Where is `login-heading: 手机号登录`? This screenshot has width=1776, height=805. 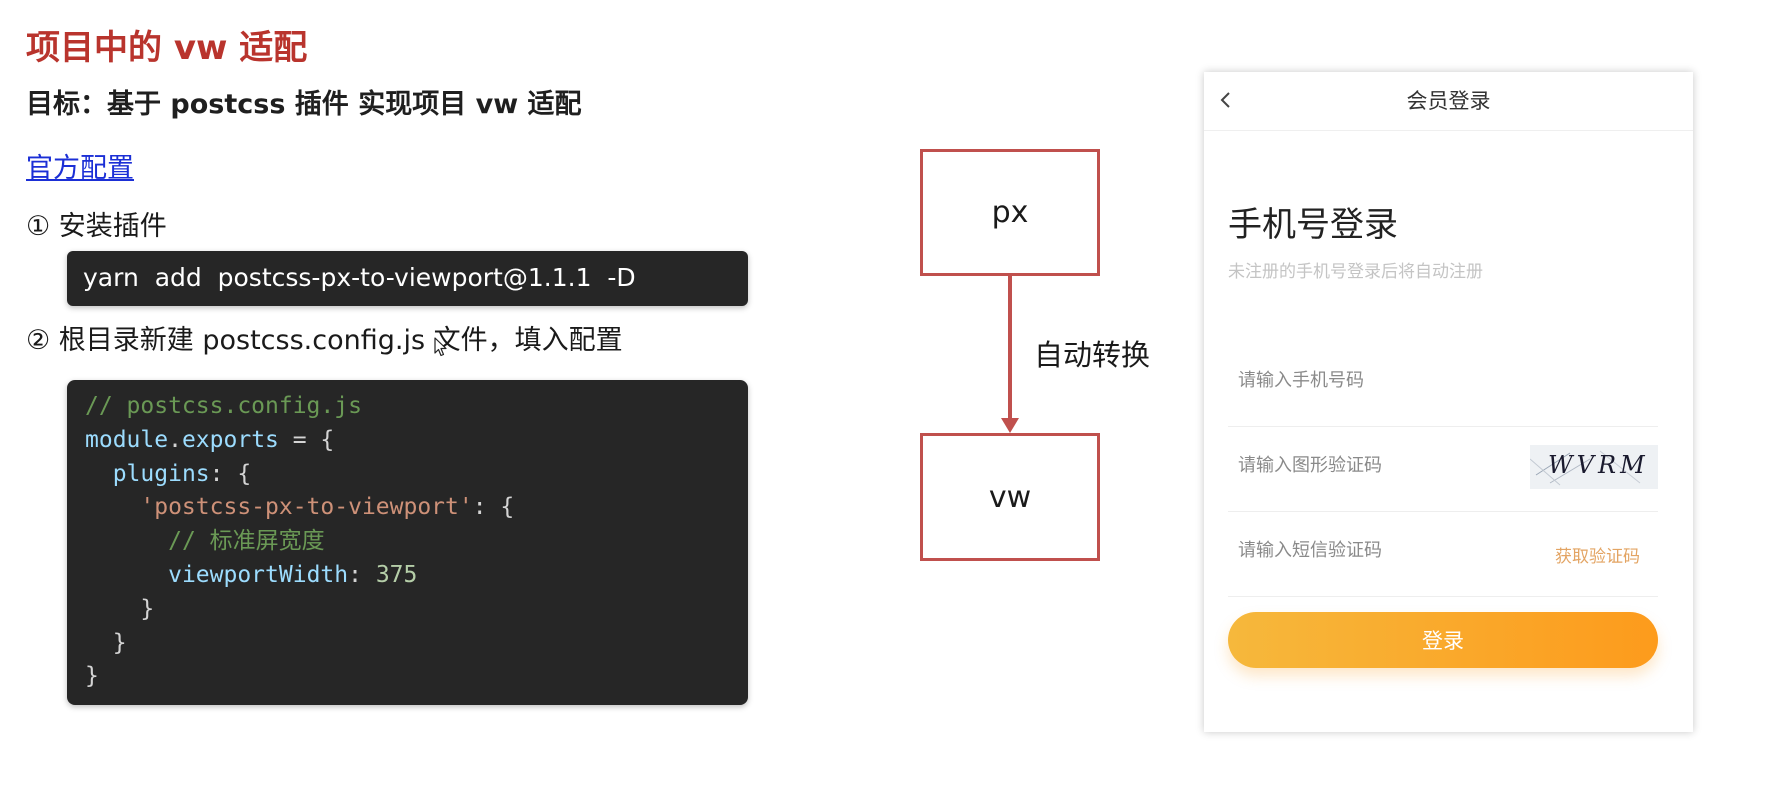
login-heading: 手机号登录 is located at coordinates (1313, 225).